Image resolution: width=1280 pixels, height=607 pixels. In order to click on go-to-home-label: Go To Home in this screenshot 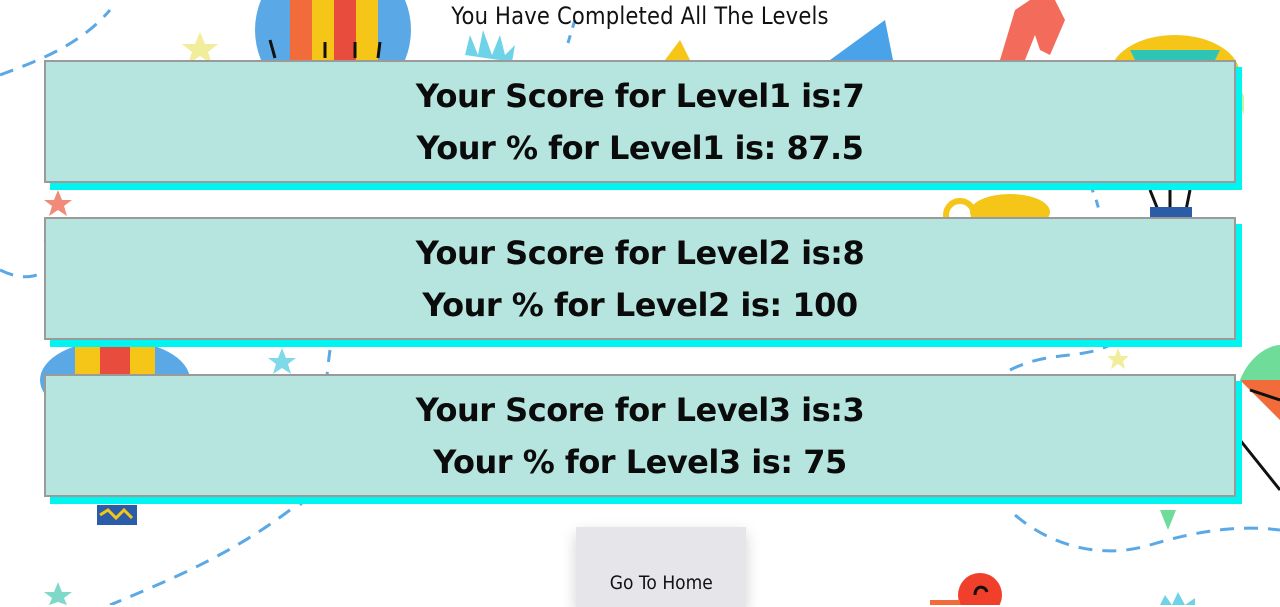, I will do `click(661, 582)`.